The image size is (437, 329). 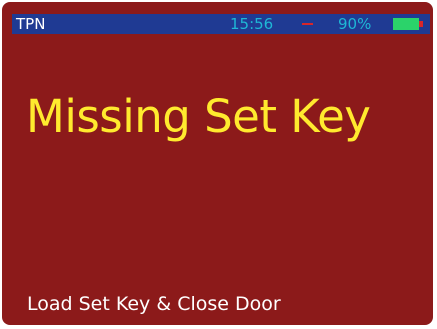 What do you see at coordinates (31, 24) in the screenshot?
I see `device-name: TPN` at bounding box center [31, 24].